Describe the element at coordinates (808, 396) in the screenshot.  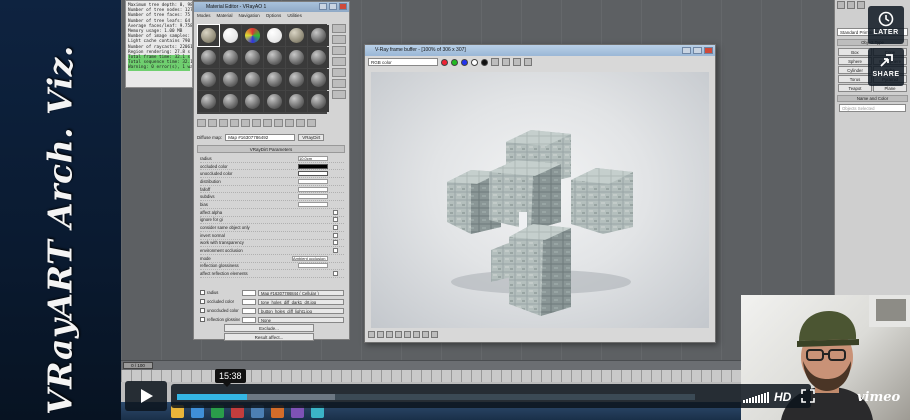
I see `fullscreen-icon` at that location.